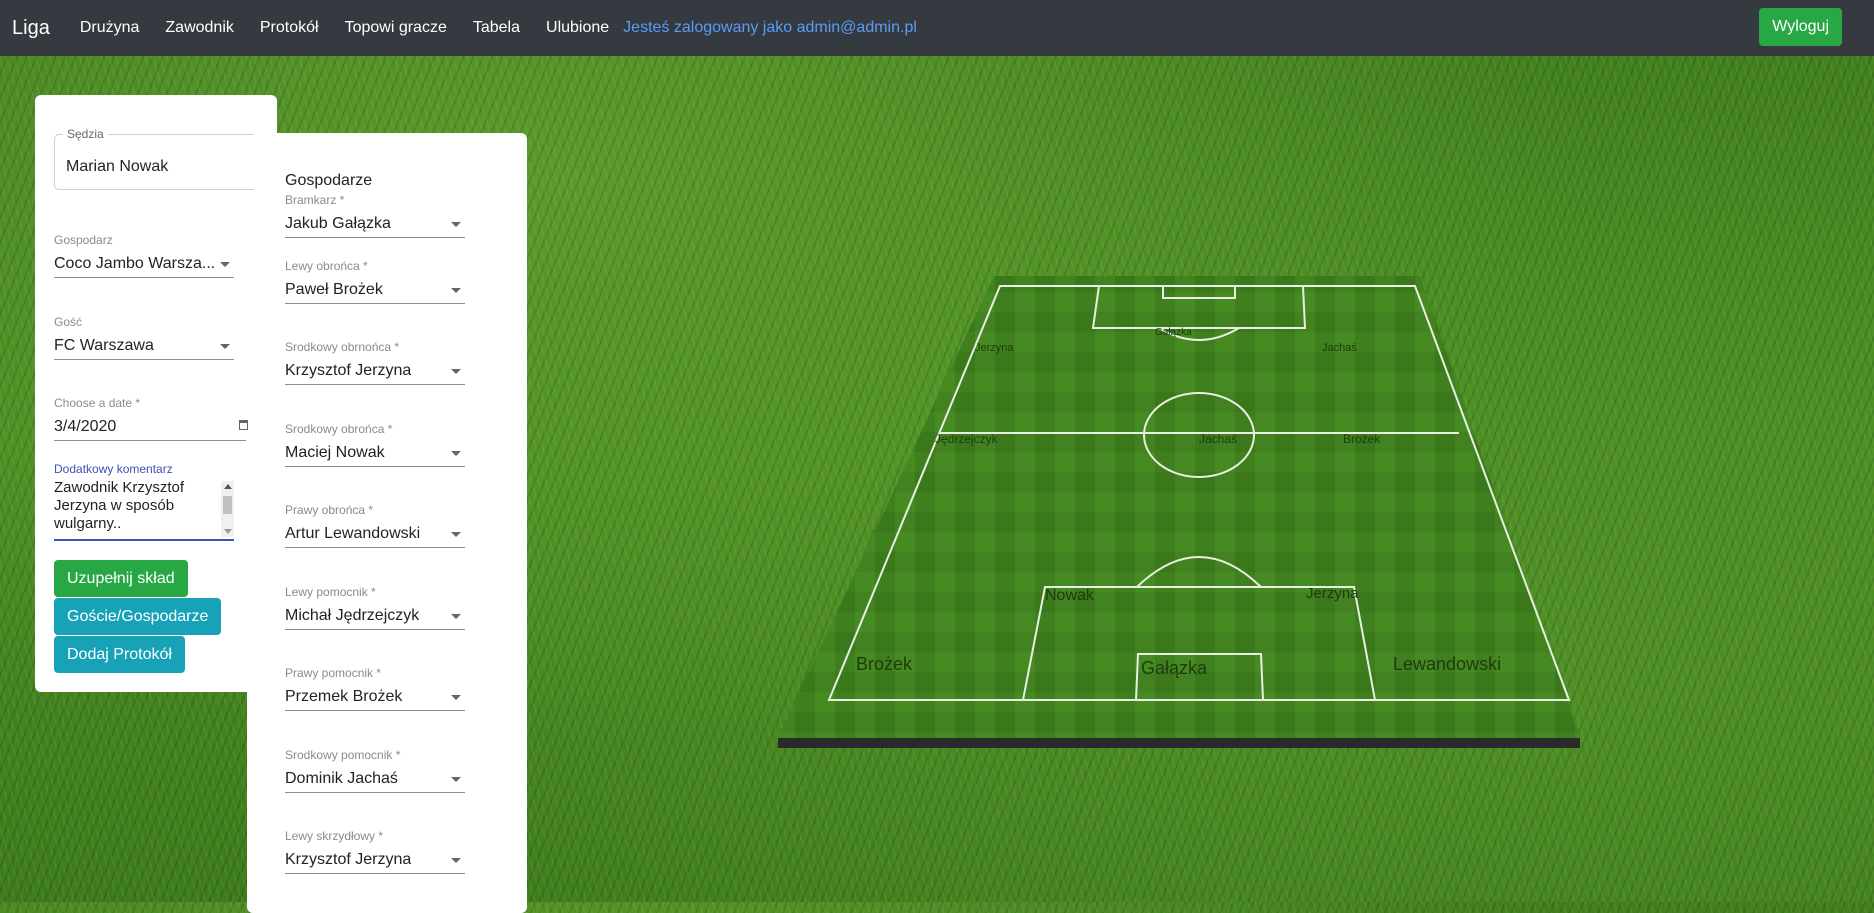 The width and height of the screenshot is (1874, 913). I want to click on guests-hosts-button: Goście/Gospodarze, so click(138, 616).